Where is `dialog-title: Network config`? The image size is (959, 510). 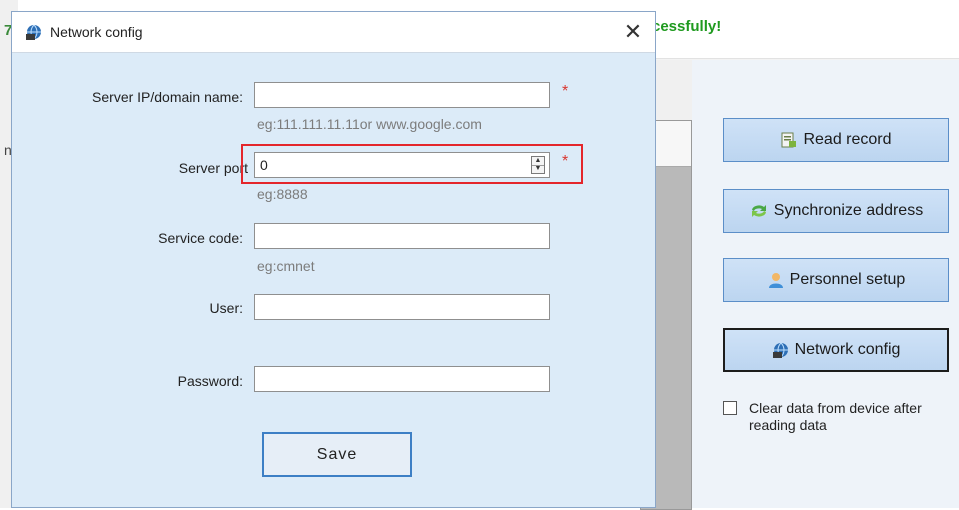
dialog-title: Network config is located at coordinates (96, 32).